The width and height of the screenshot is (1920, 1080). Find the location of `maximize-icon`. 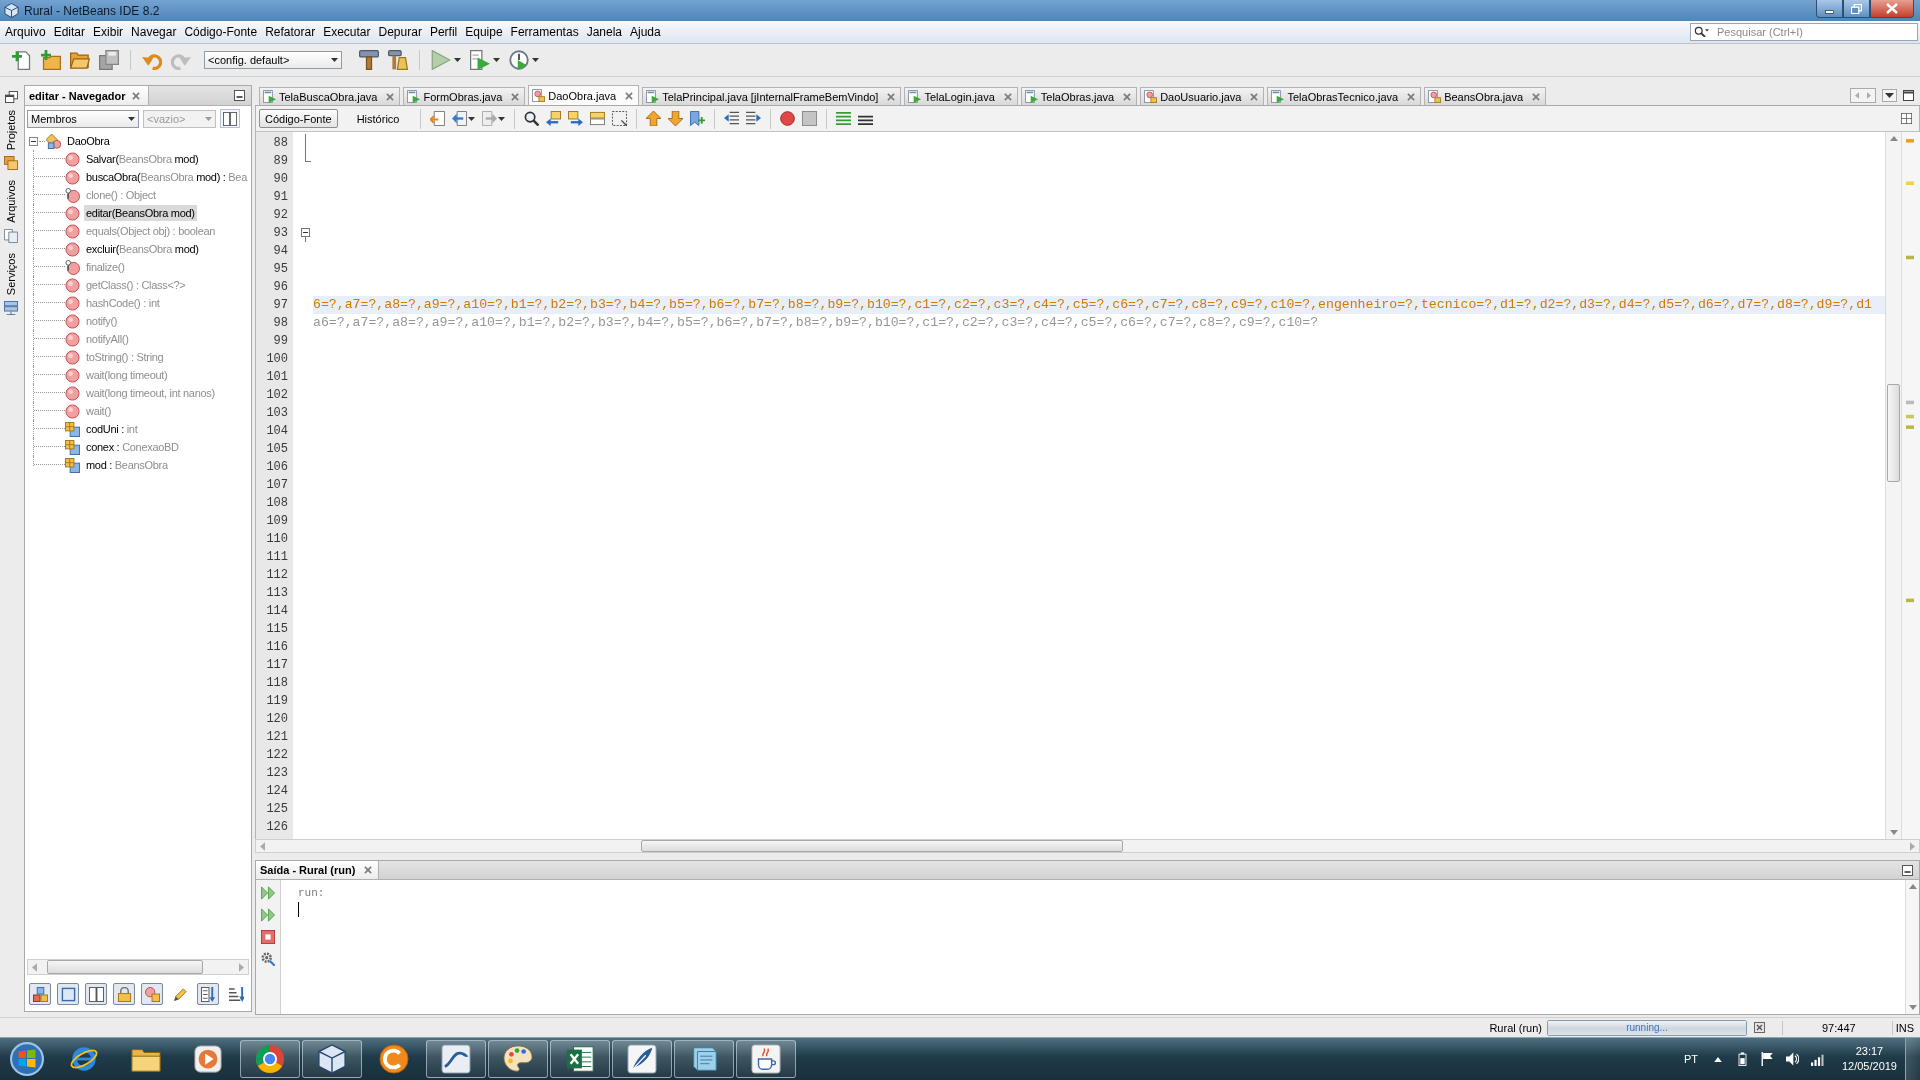

maximize-icon is located at coordinates (1908, 95).